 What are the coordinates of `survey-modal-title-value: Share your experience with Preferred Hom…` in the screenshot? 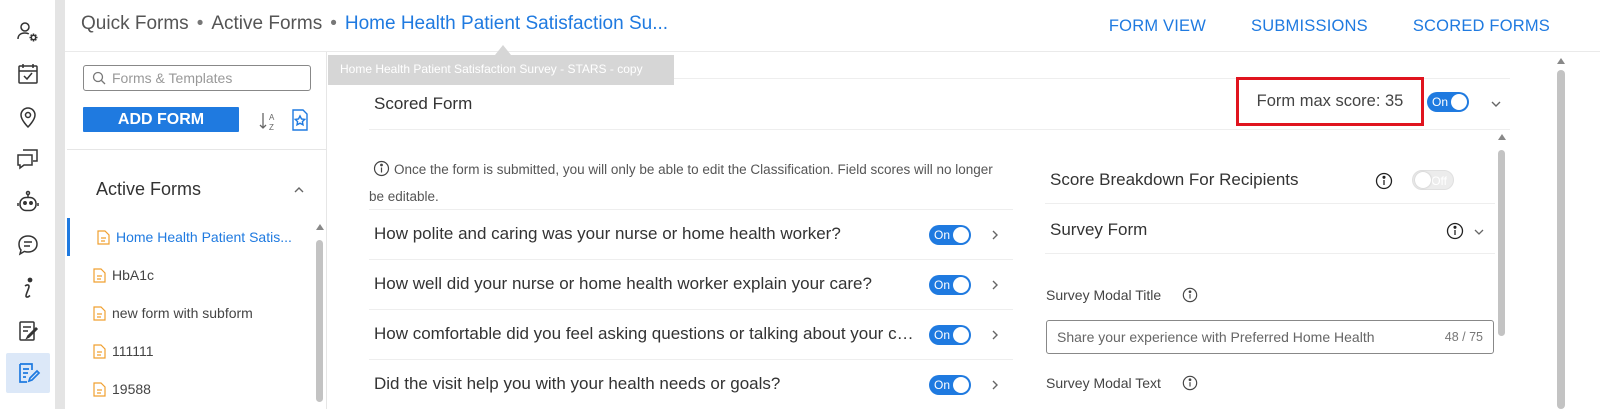 It's located at (1216, 337).